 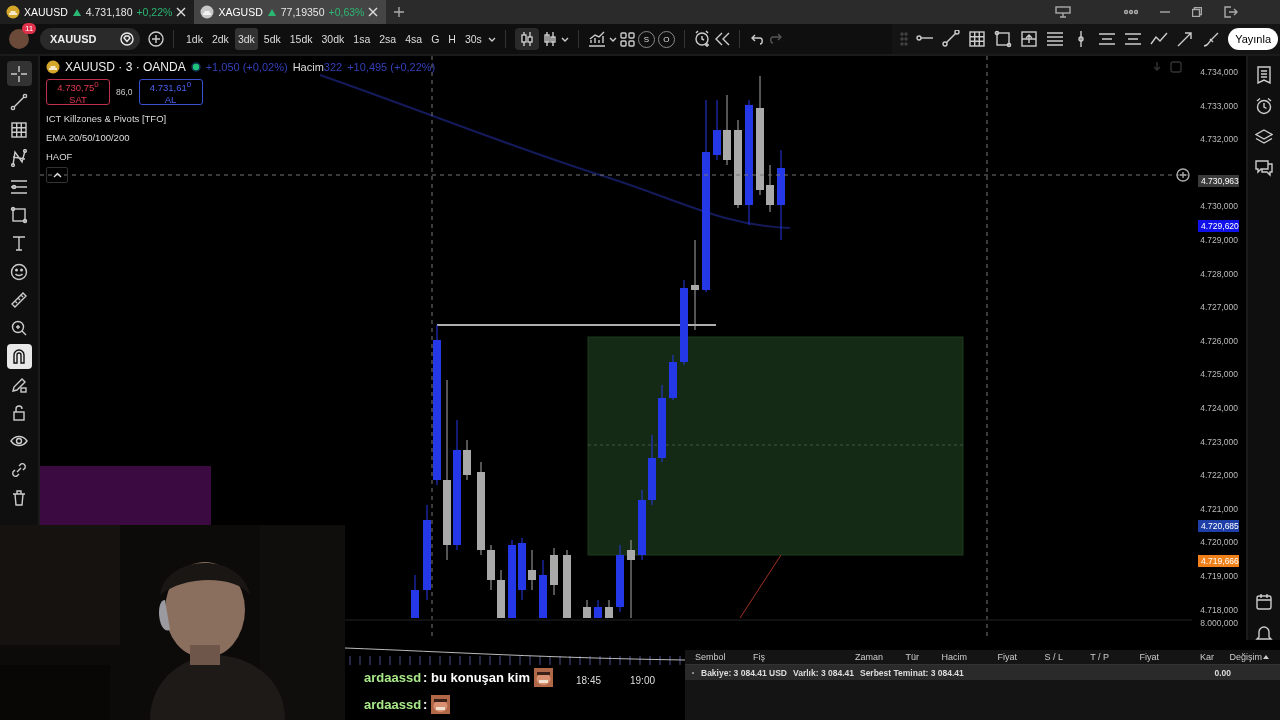 What do you see at coordinates (1211, 39) in the screenshot?
I see `brush-icon` at bounding box center [1211, 39].